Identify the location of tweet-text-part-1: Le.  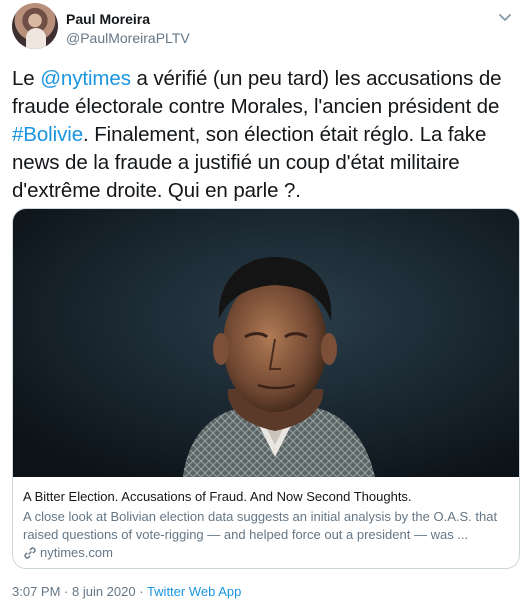
(26, 78).